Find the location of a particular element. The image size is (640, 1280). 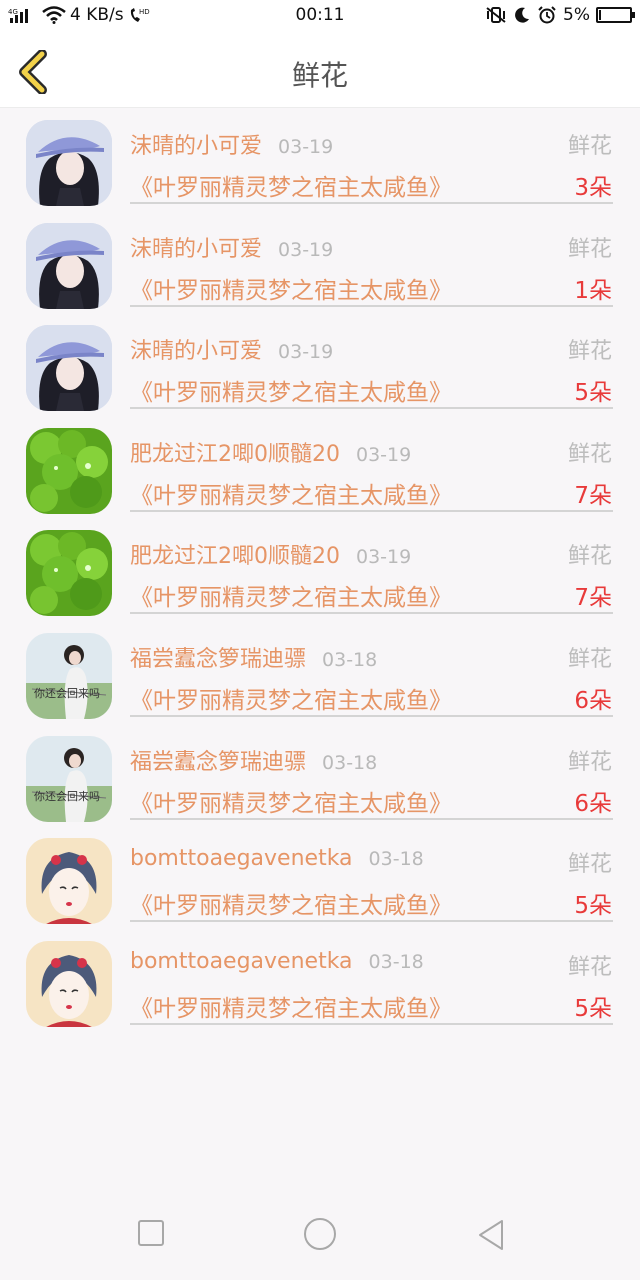

circle-icon is located at coordinates (320, 1234).